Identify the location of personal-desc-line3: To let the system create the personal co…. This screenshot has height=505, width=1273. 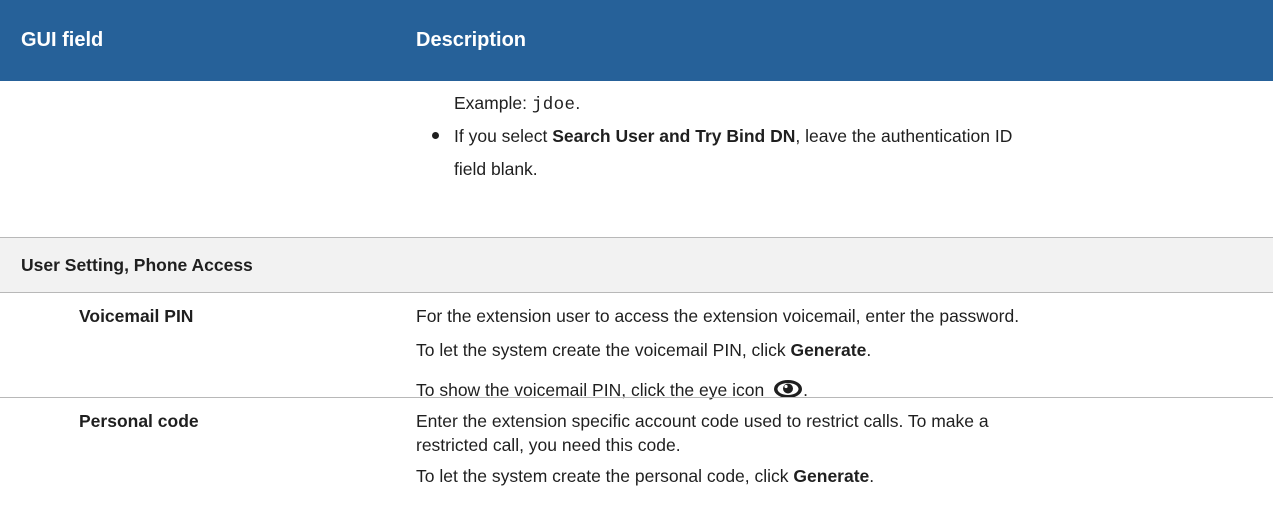
(645, 476).